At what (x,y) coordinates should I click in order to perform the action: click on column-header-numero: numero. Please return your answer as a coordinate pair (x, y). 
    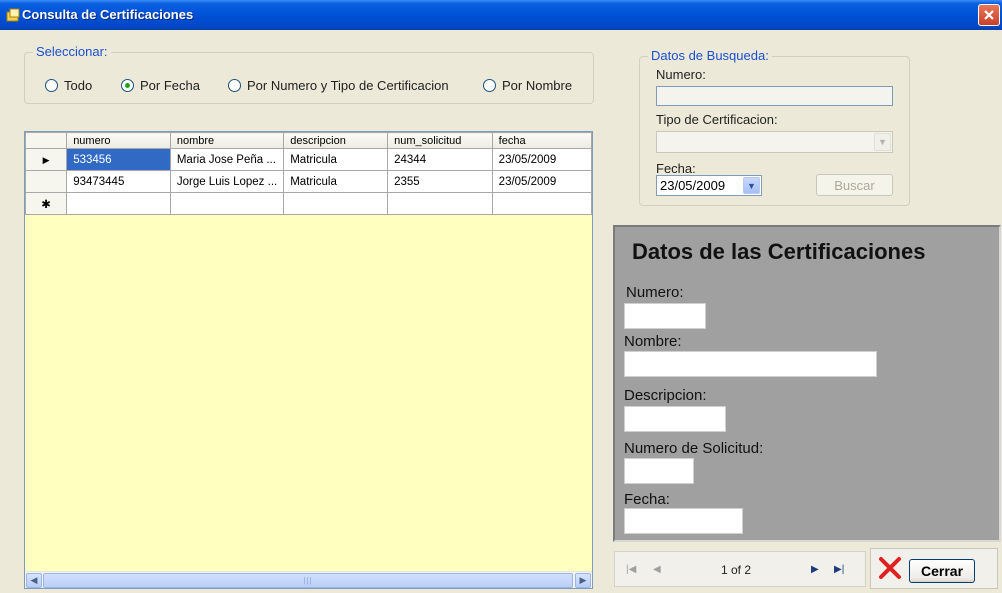
    Looking at the image, I should click on (118, 140).